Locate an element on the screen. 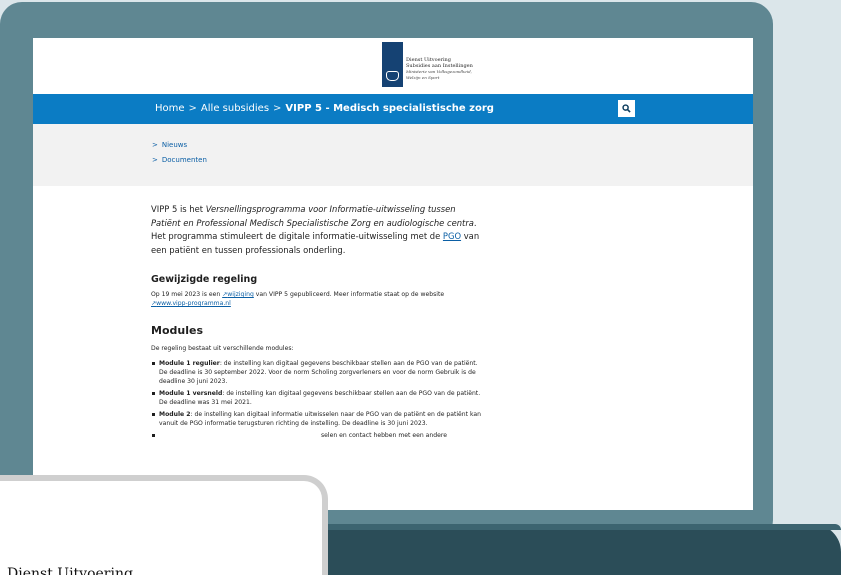 Image resolution: width=841 pixels, height=575 pixels. subnav-label: Documenten is located at coordinates (184, 160).